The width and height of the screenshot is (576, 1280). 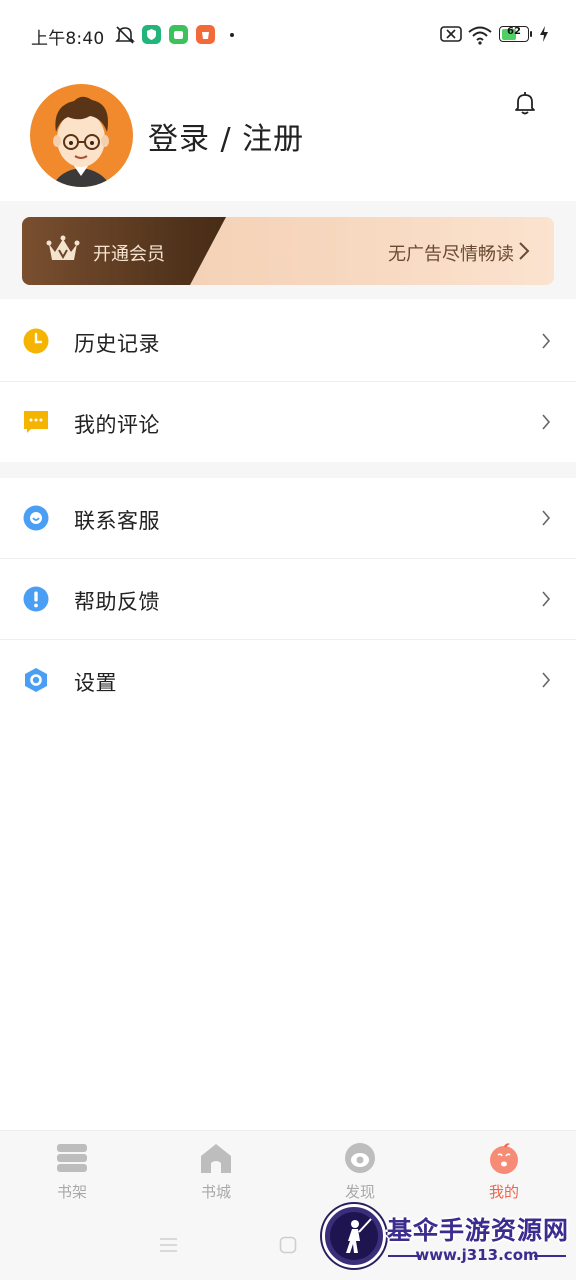 I want to click on vip-banner: 开通会员 无广告尽情畅读, so click(x=288, y=251).